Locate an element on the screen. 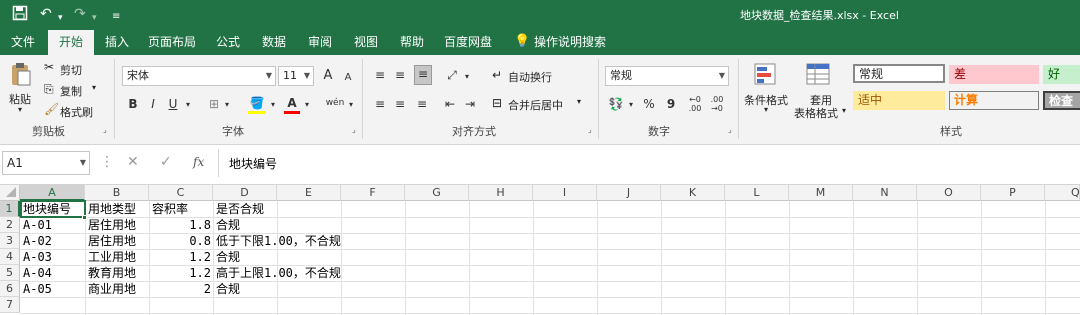 This screenshot has height=315, width=1080. fill-color-dropdown-icon: ▾ is located at coordinates (273, 105).